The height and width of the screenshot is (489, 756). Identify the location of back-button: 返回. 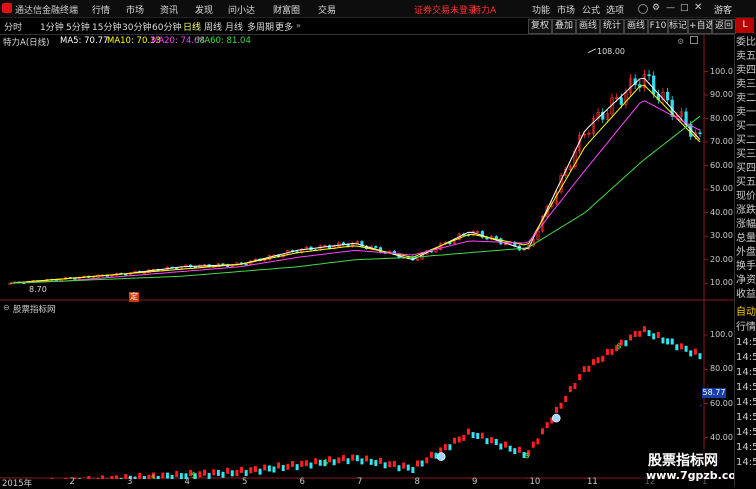
(724, 26).